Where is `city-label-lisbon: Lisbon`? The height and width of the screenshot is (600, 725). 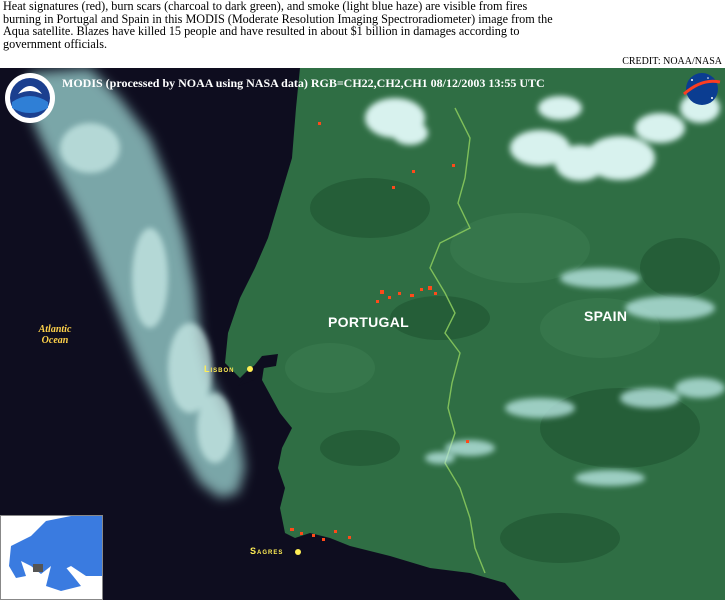 city-label-lisbon: Lisbon is located at coordinates (219, 369).